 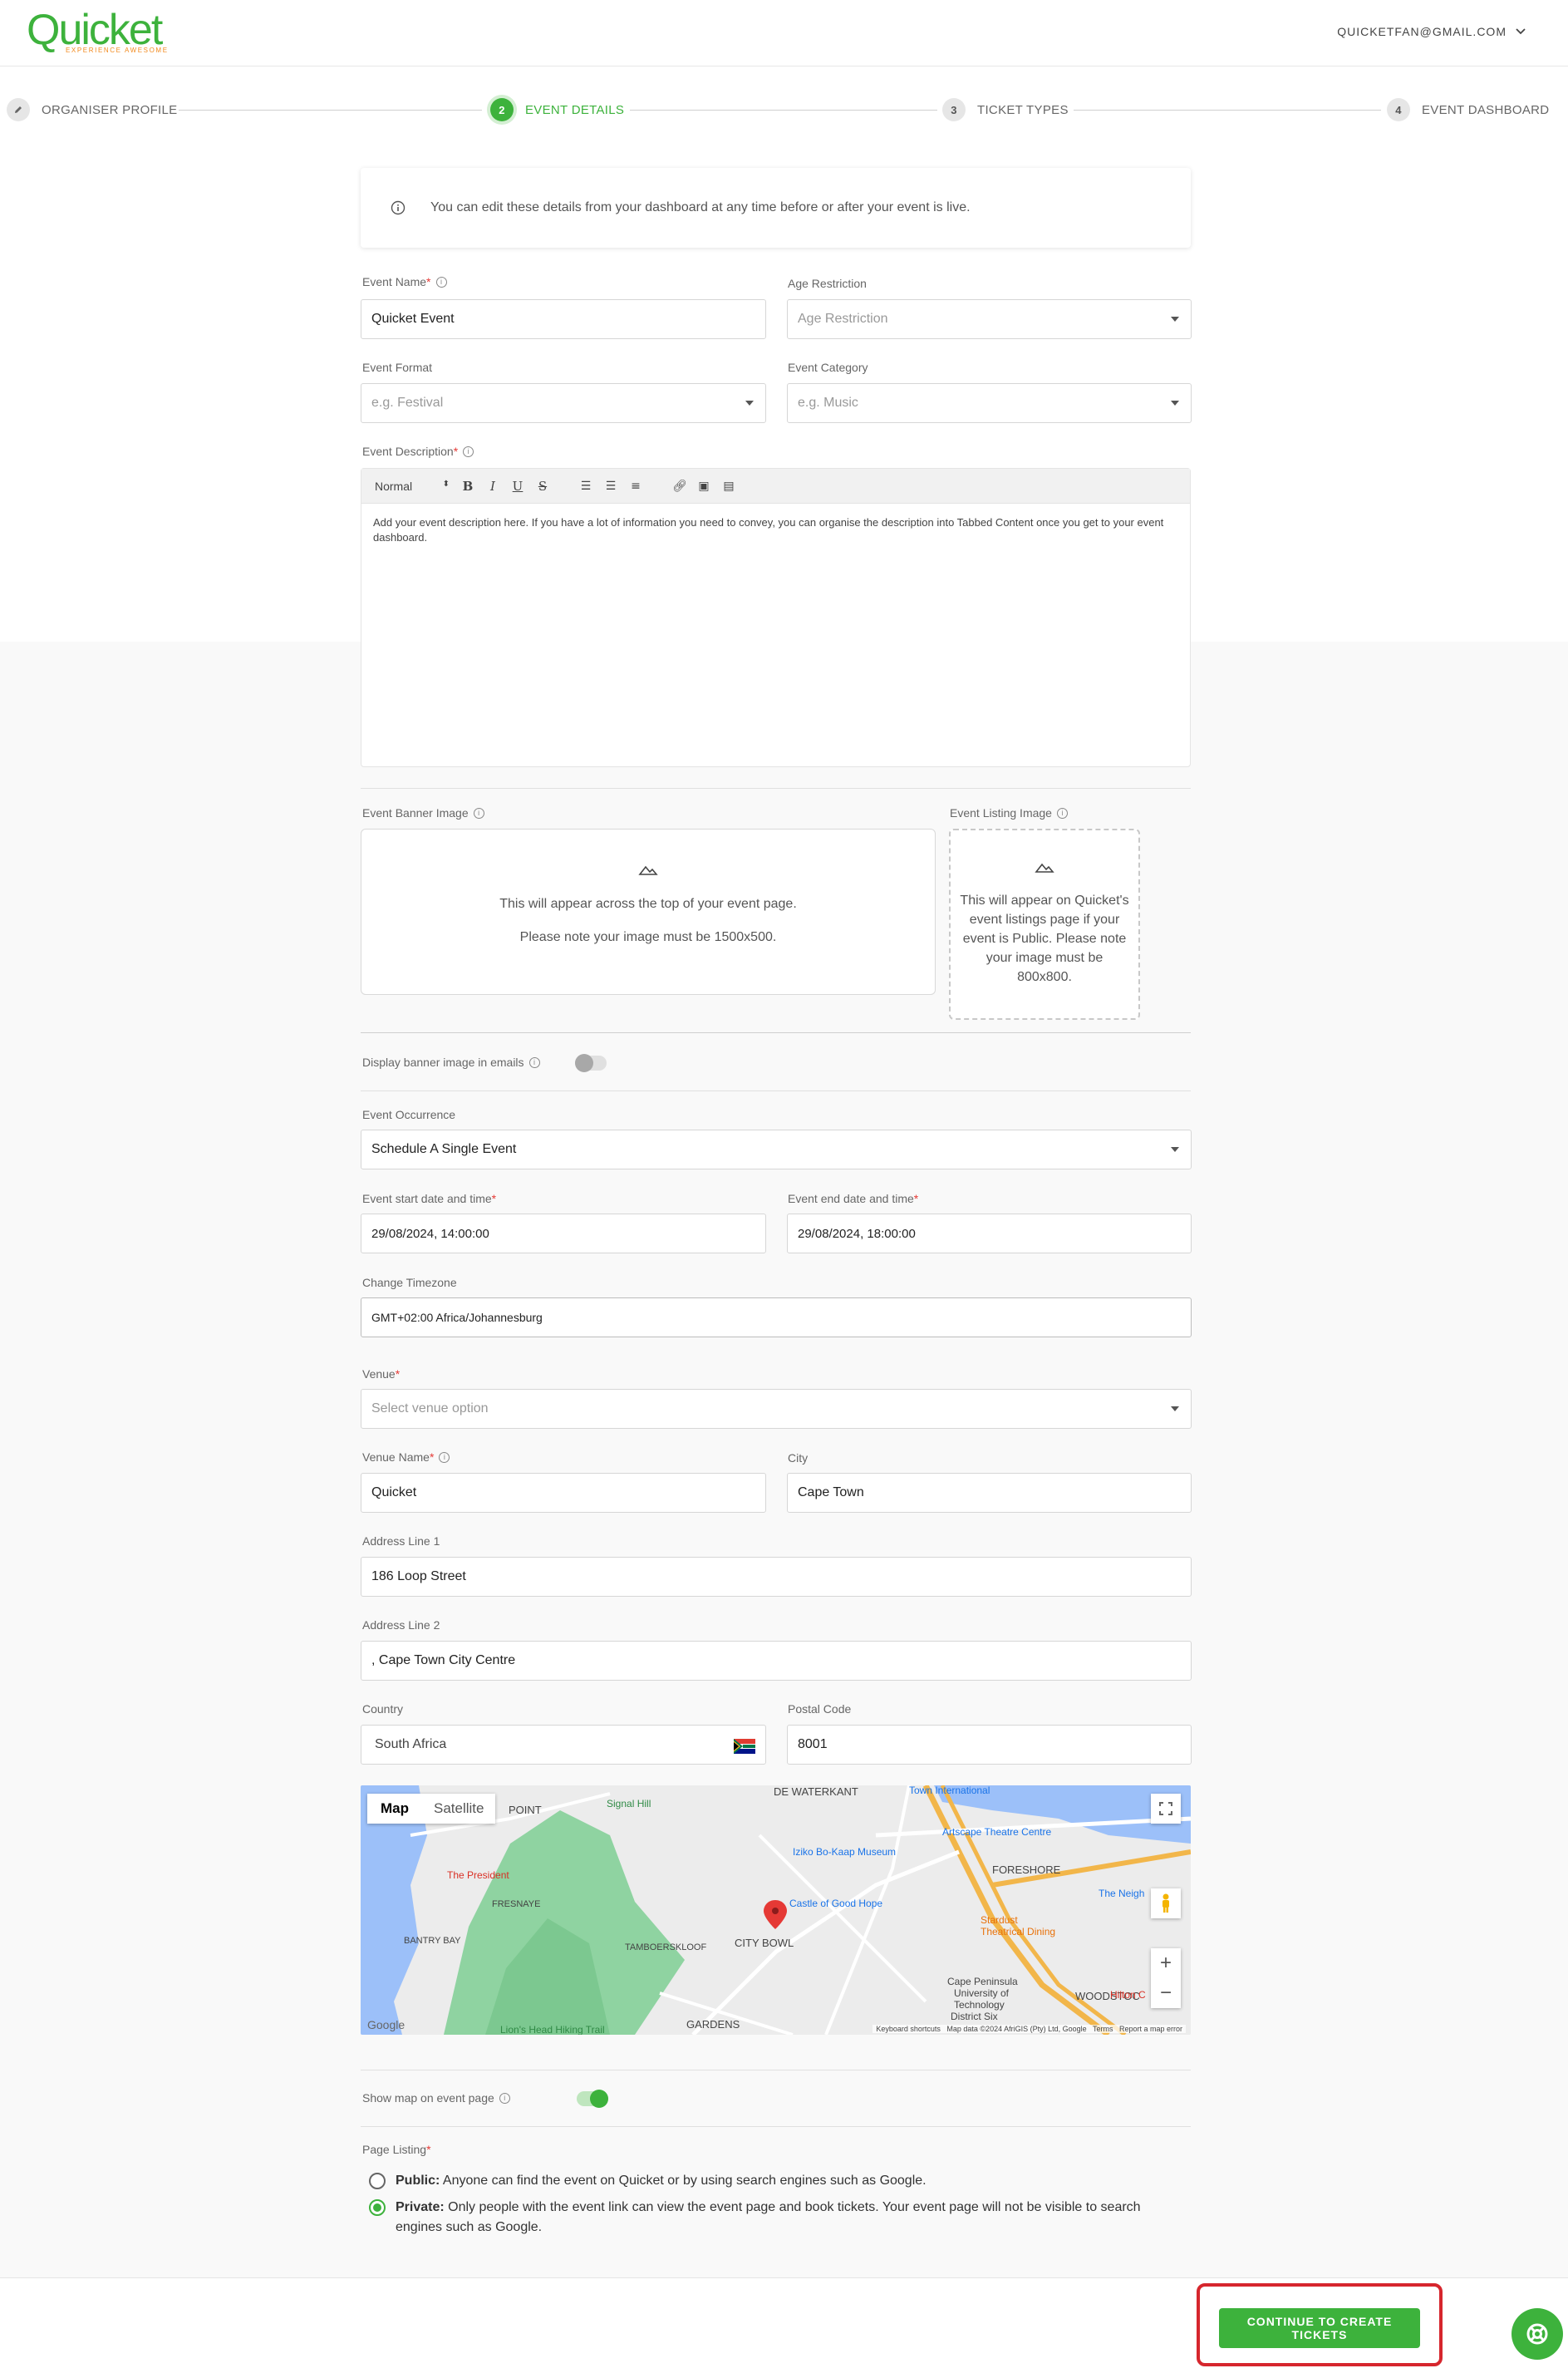 What do you see at coordinates (713, 2025) in the screenshot?
I see `svg-text: GARDENS` at bounding box center [713, 2025].